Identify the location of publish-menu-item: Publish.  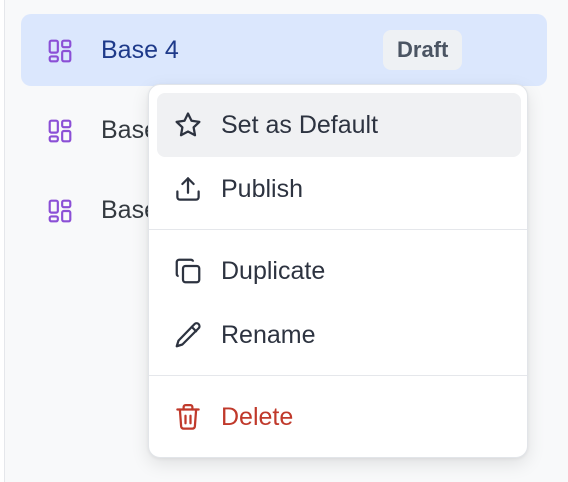
(339, 189).